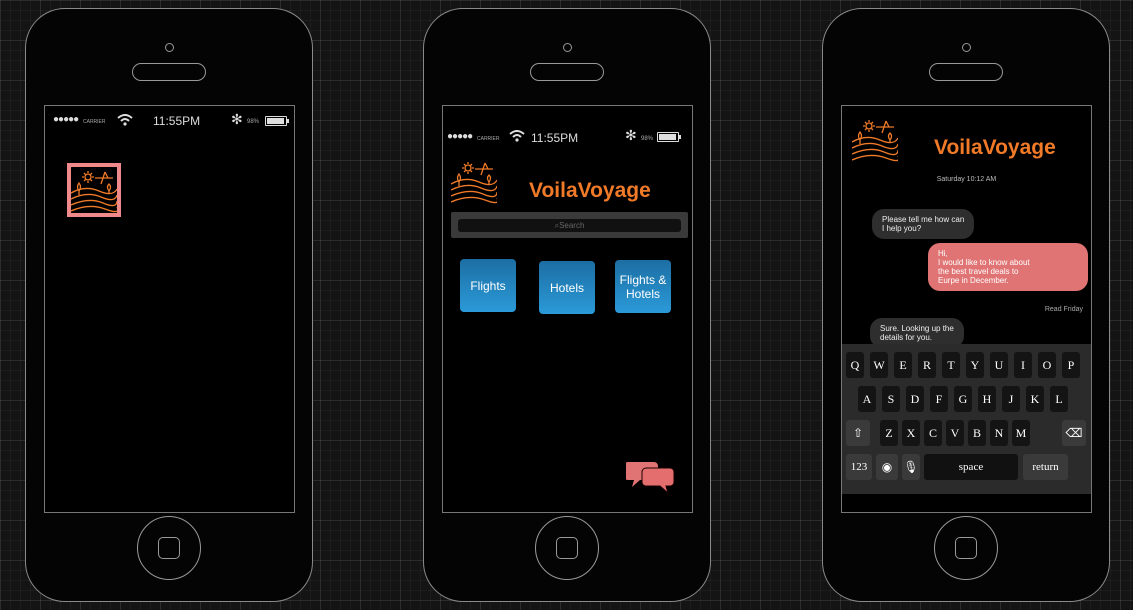 The height and width of the screenshot is (610, 1133). I want to click on key-m: M, so click(1021, 433).